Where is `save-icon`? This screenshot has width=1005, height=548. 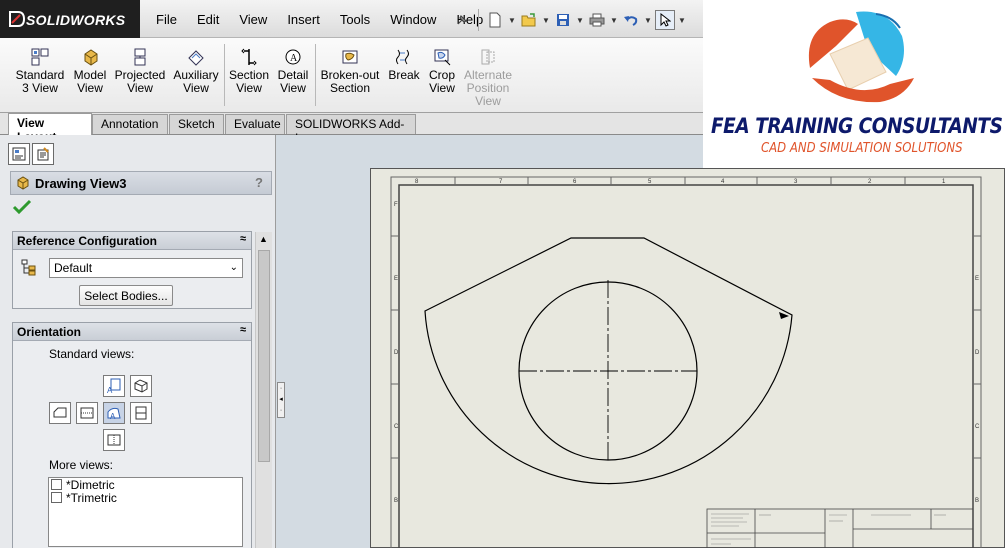
save-icon is located at coordinates (563, 20).